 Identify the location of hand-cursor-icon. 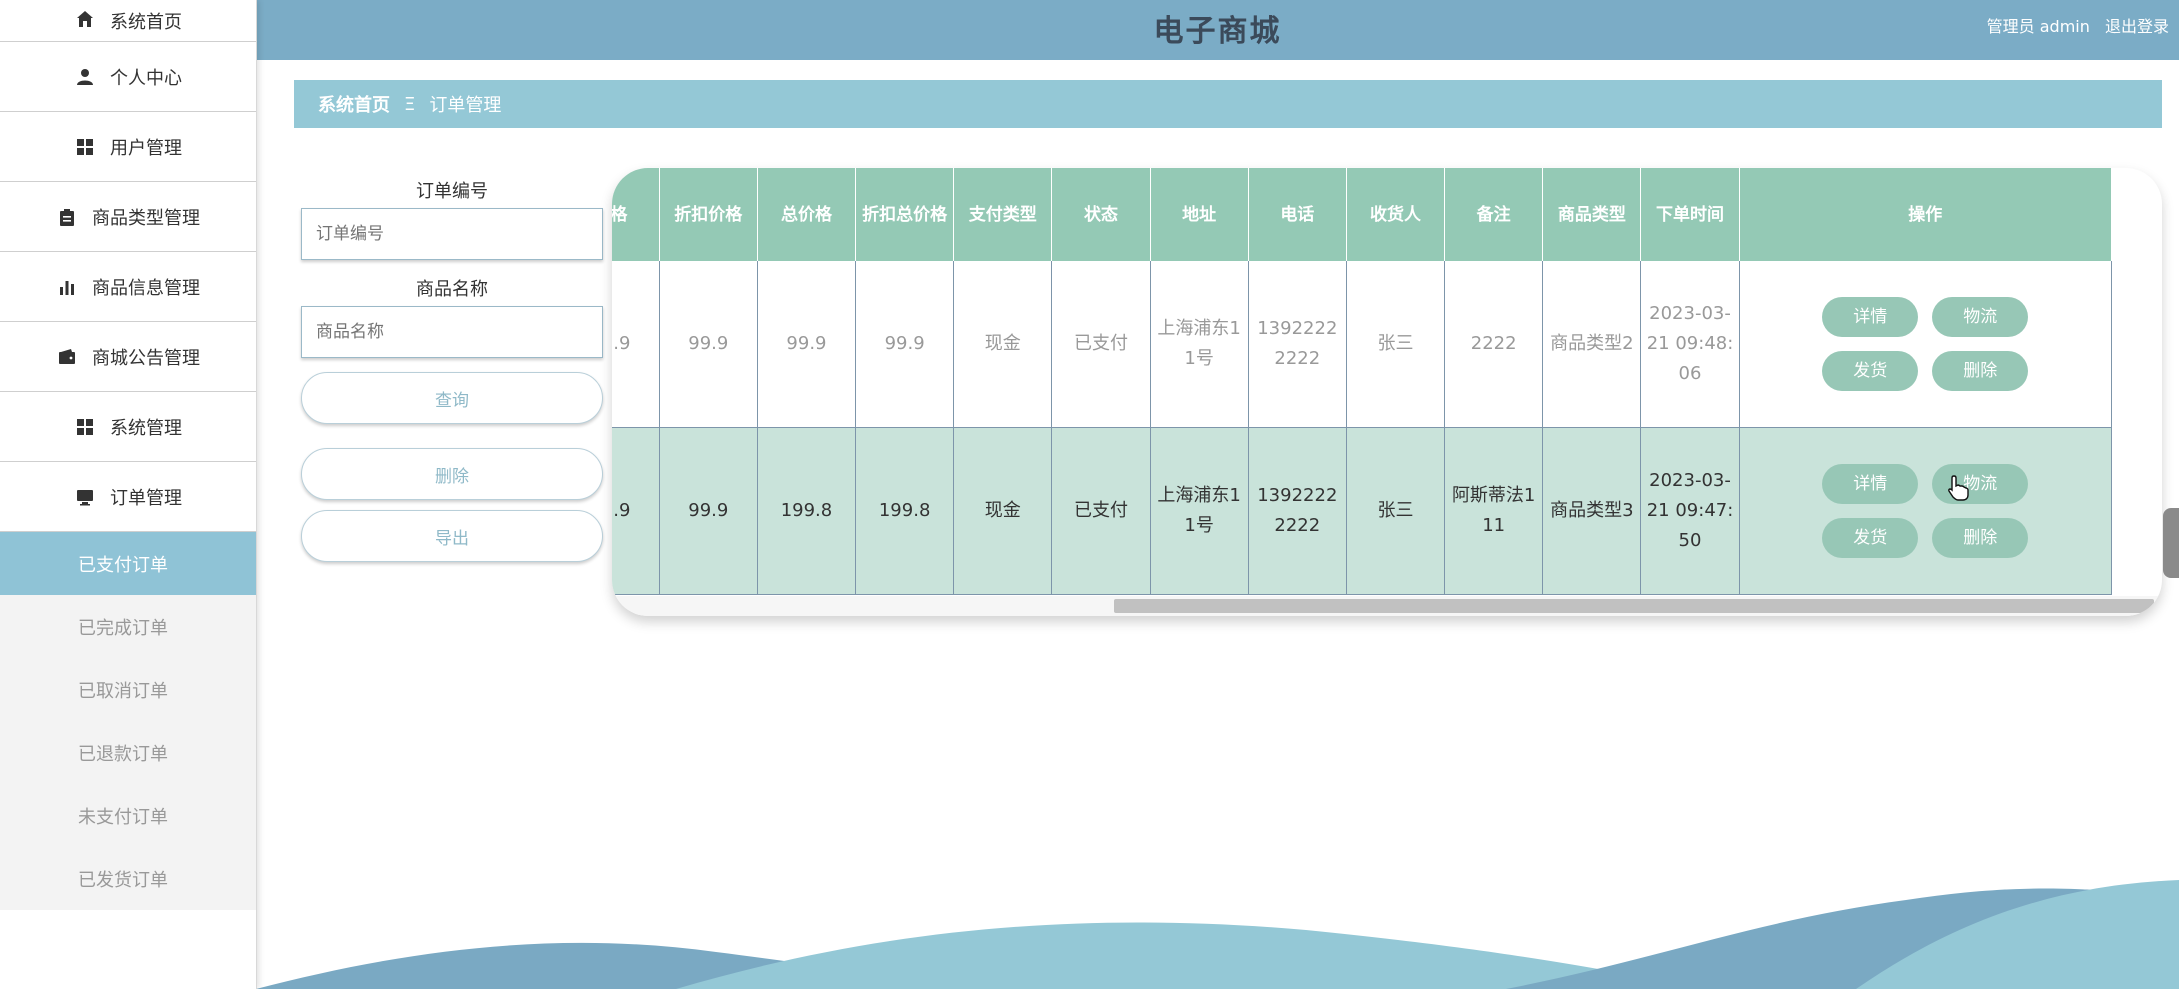
(1958, 490).